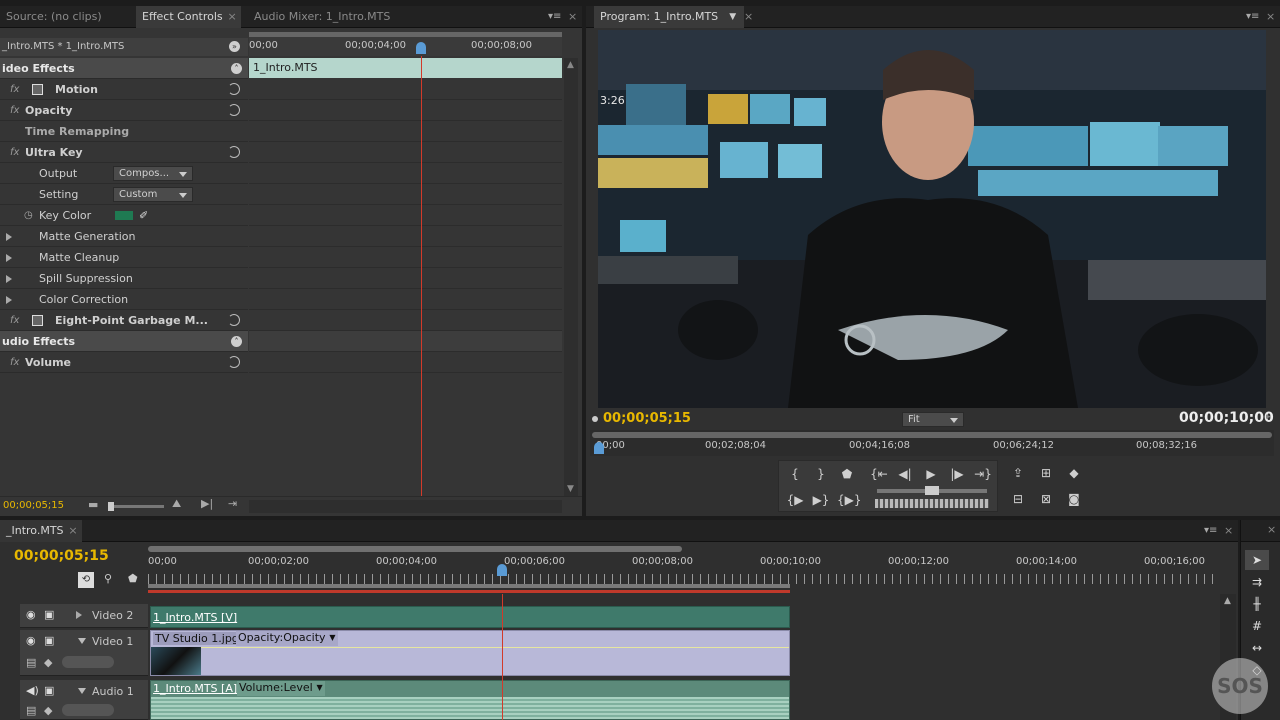 This screenshot has width=1280, height=720. I want to click on timeline-timecode: 00;00;05;15, so click(61, 556).